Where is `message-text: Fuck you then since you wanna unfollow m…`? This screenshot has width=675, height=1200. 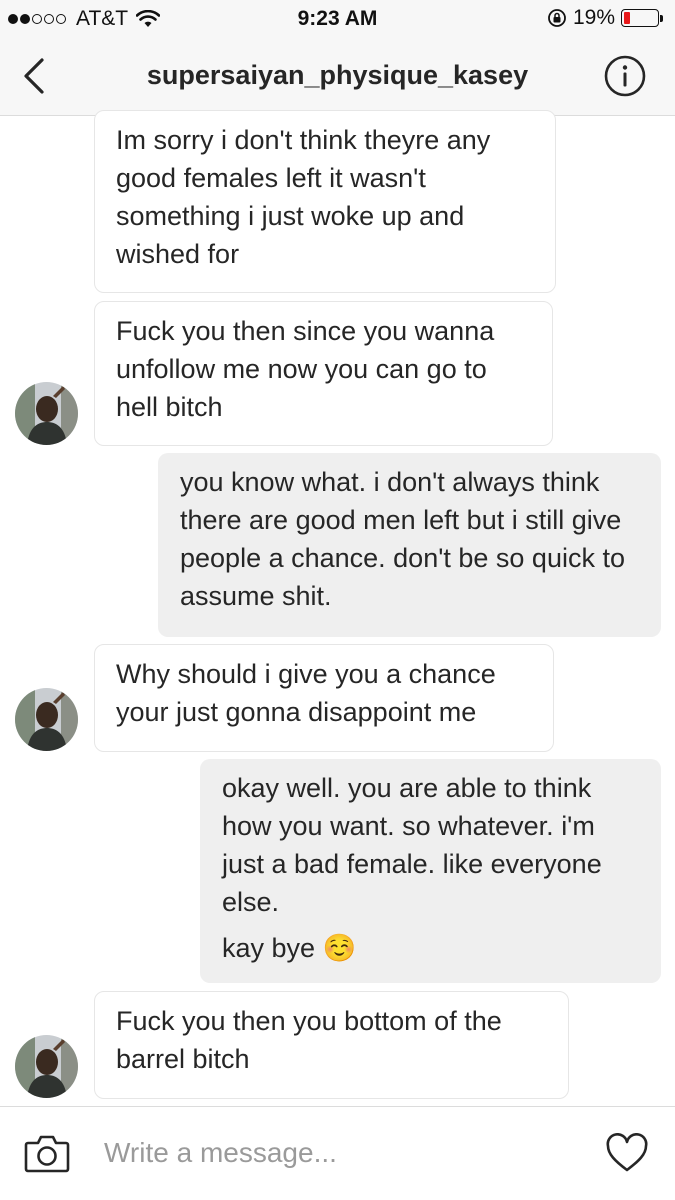 message-text: Fuck you then since you wanna unfollow m… is located at coordinates (305, 369).